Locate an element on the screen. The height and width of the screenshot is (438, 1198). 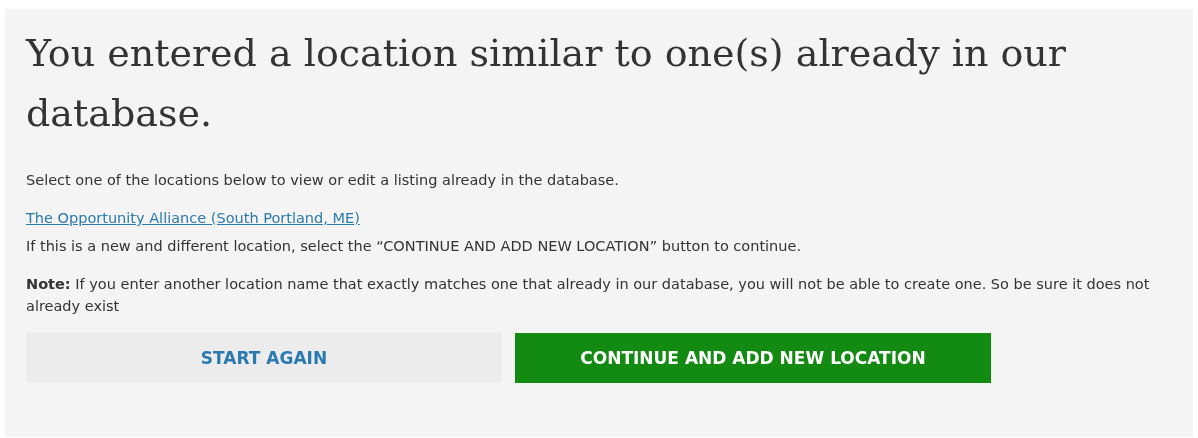
continue-button: CONTINUE AND ADD NEW LOCATION is located at coordinates (753, 358).